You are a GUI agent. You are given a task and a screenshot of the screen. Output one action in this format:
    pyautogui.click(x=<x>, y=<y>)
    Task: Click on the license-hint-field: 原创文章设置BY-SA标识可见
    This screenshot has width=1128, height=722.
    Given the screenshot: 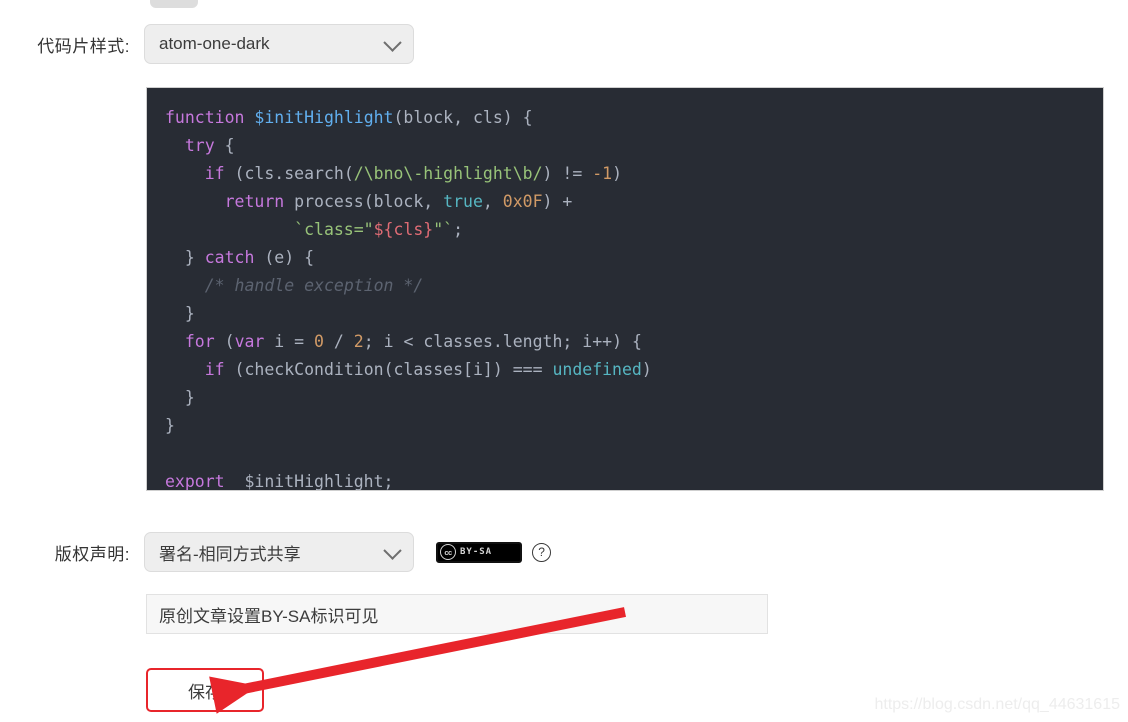 What is the action you would take?
    pyautogui.click(x=457, y=614)
    